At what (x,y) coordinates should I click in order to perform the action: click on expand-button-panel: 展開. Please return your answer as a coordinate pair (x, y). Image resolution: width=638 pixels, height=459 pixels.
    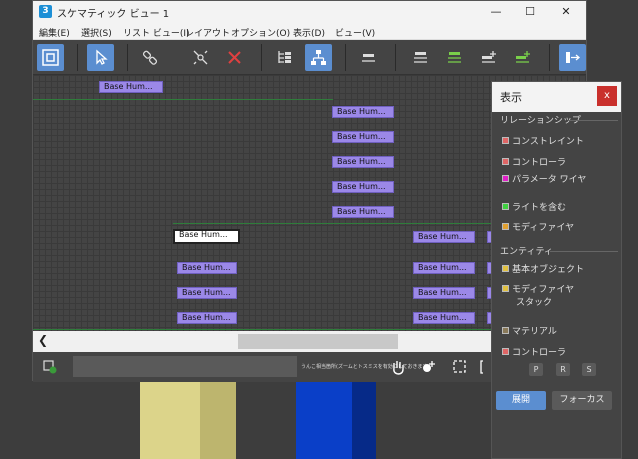
    Looking at the image, I should click on (521, 400).